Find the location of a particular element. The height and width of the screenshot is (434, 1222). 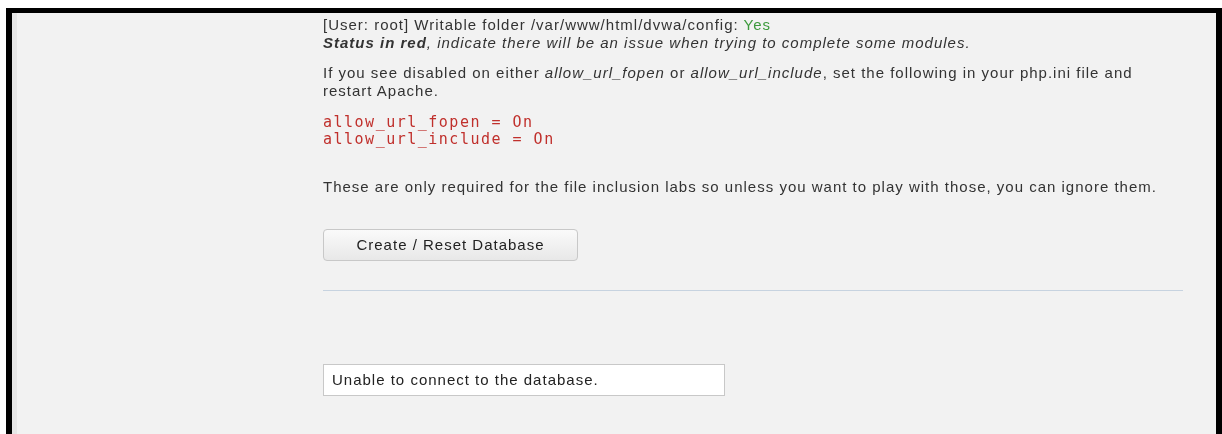

status-line: [User: root] Writable folder /var/www/html/dvwa/config: Yes is located at coordinates (548, 25).